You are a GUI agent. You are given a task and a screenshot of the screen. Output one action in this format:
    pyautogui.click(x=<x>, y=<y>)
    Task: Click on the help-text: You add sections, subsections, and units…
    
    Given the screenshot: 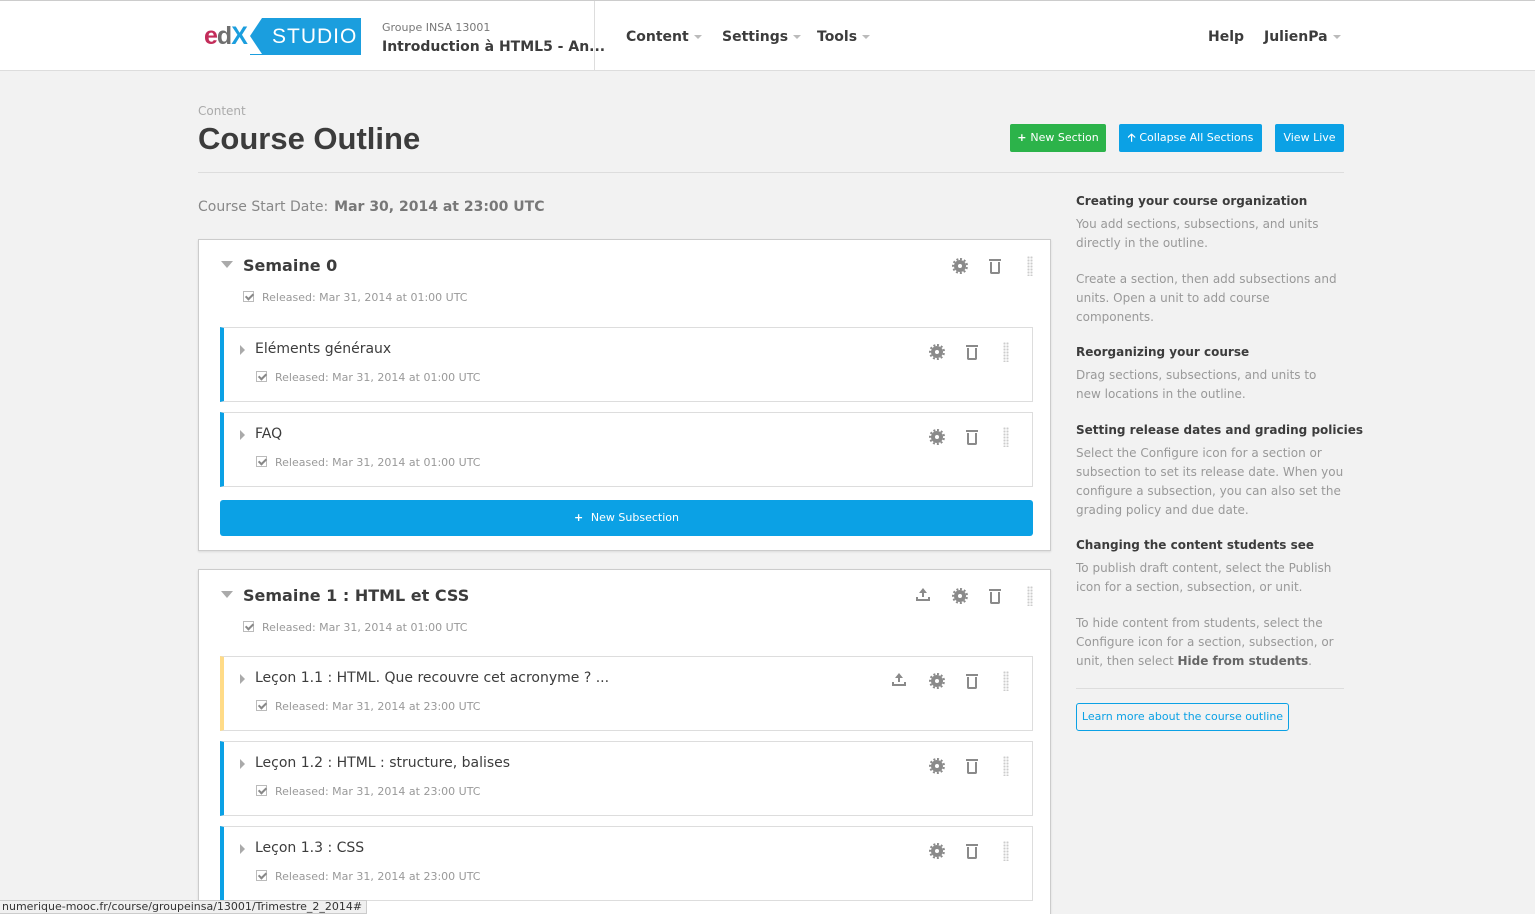 What is the action you would take?
    pyautogui.click(x=1197, y=233)
    